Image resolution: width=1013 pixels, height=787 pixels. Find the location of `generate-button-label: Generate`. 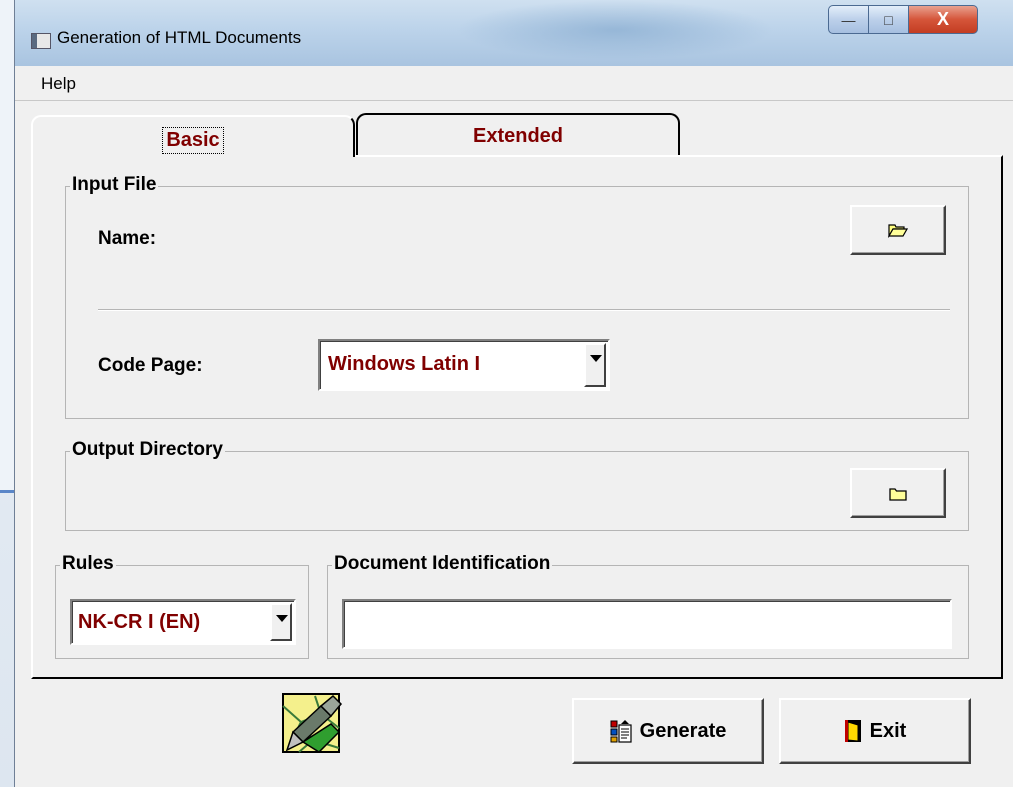

generate-button-label: Generate is located at coordinates (683, 730).